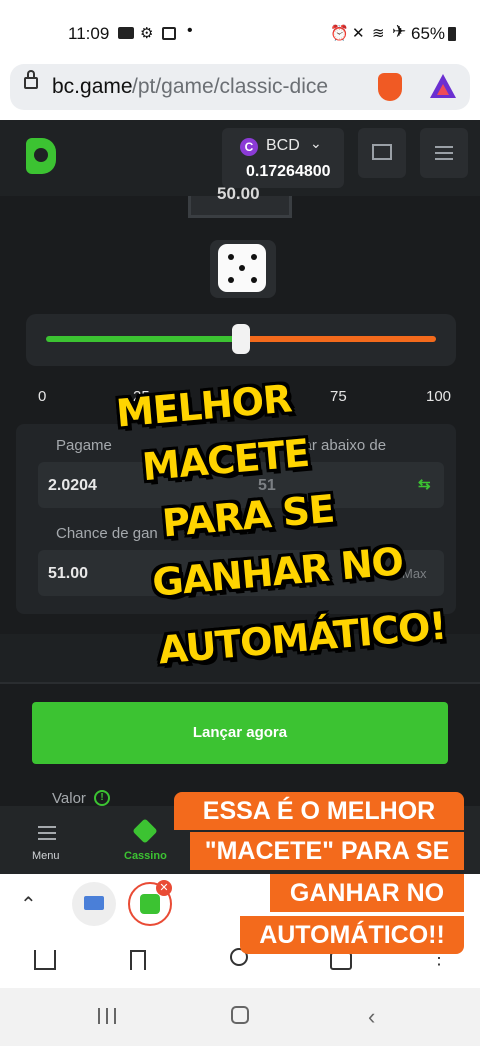  What do you see at coordinates (240, 840) in the screenshot?
I see `site-bottom-nav: Menu Cassino` at bounding box center [240, 840].